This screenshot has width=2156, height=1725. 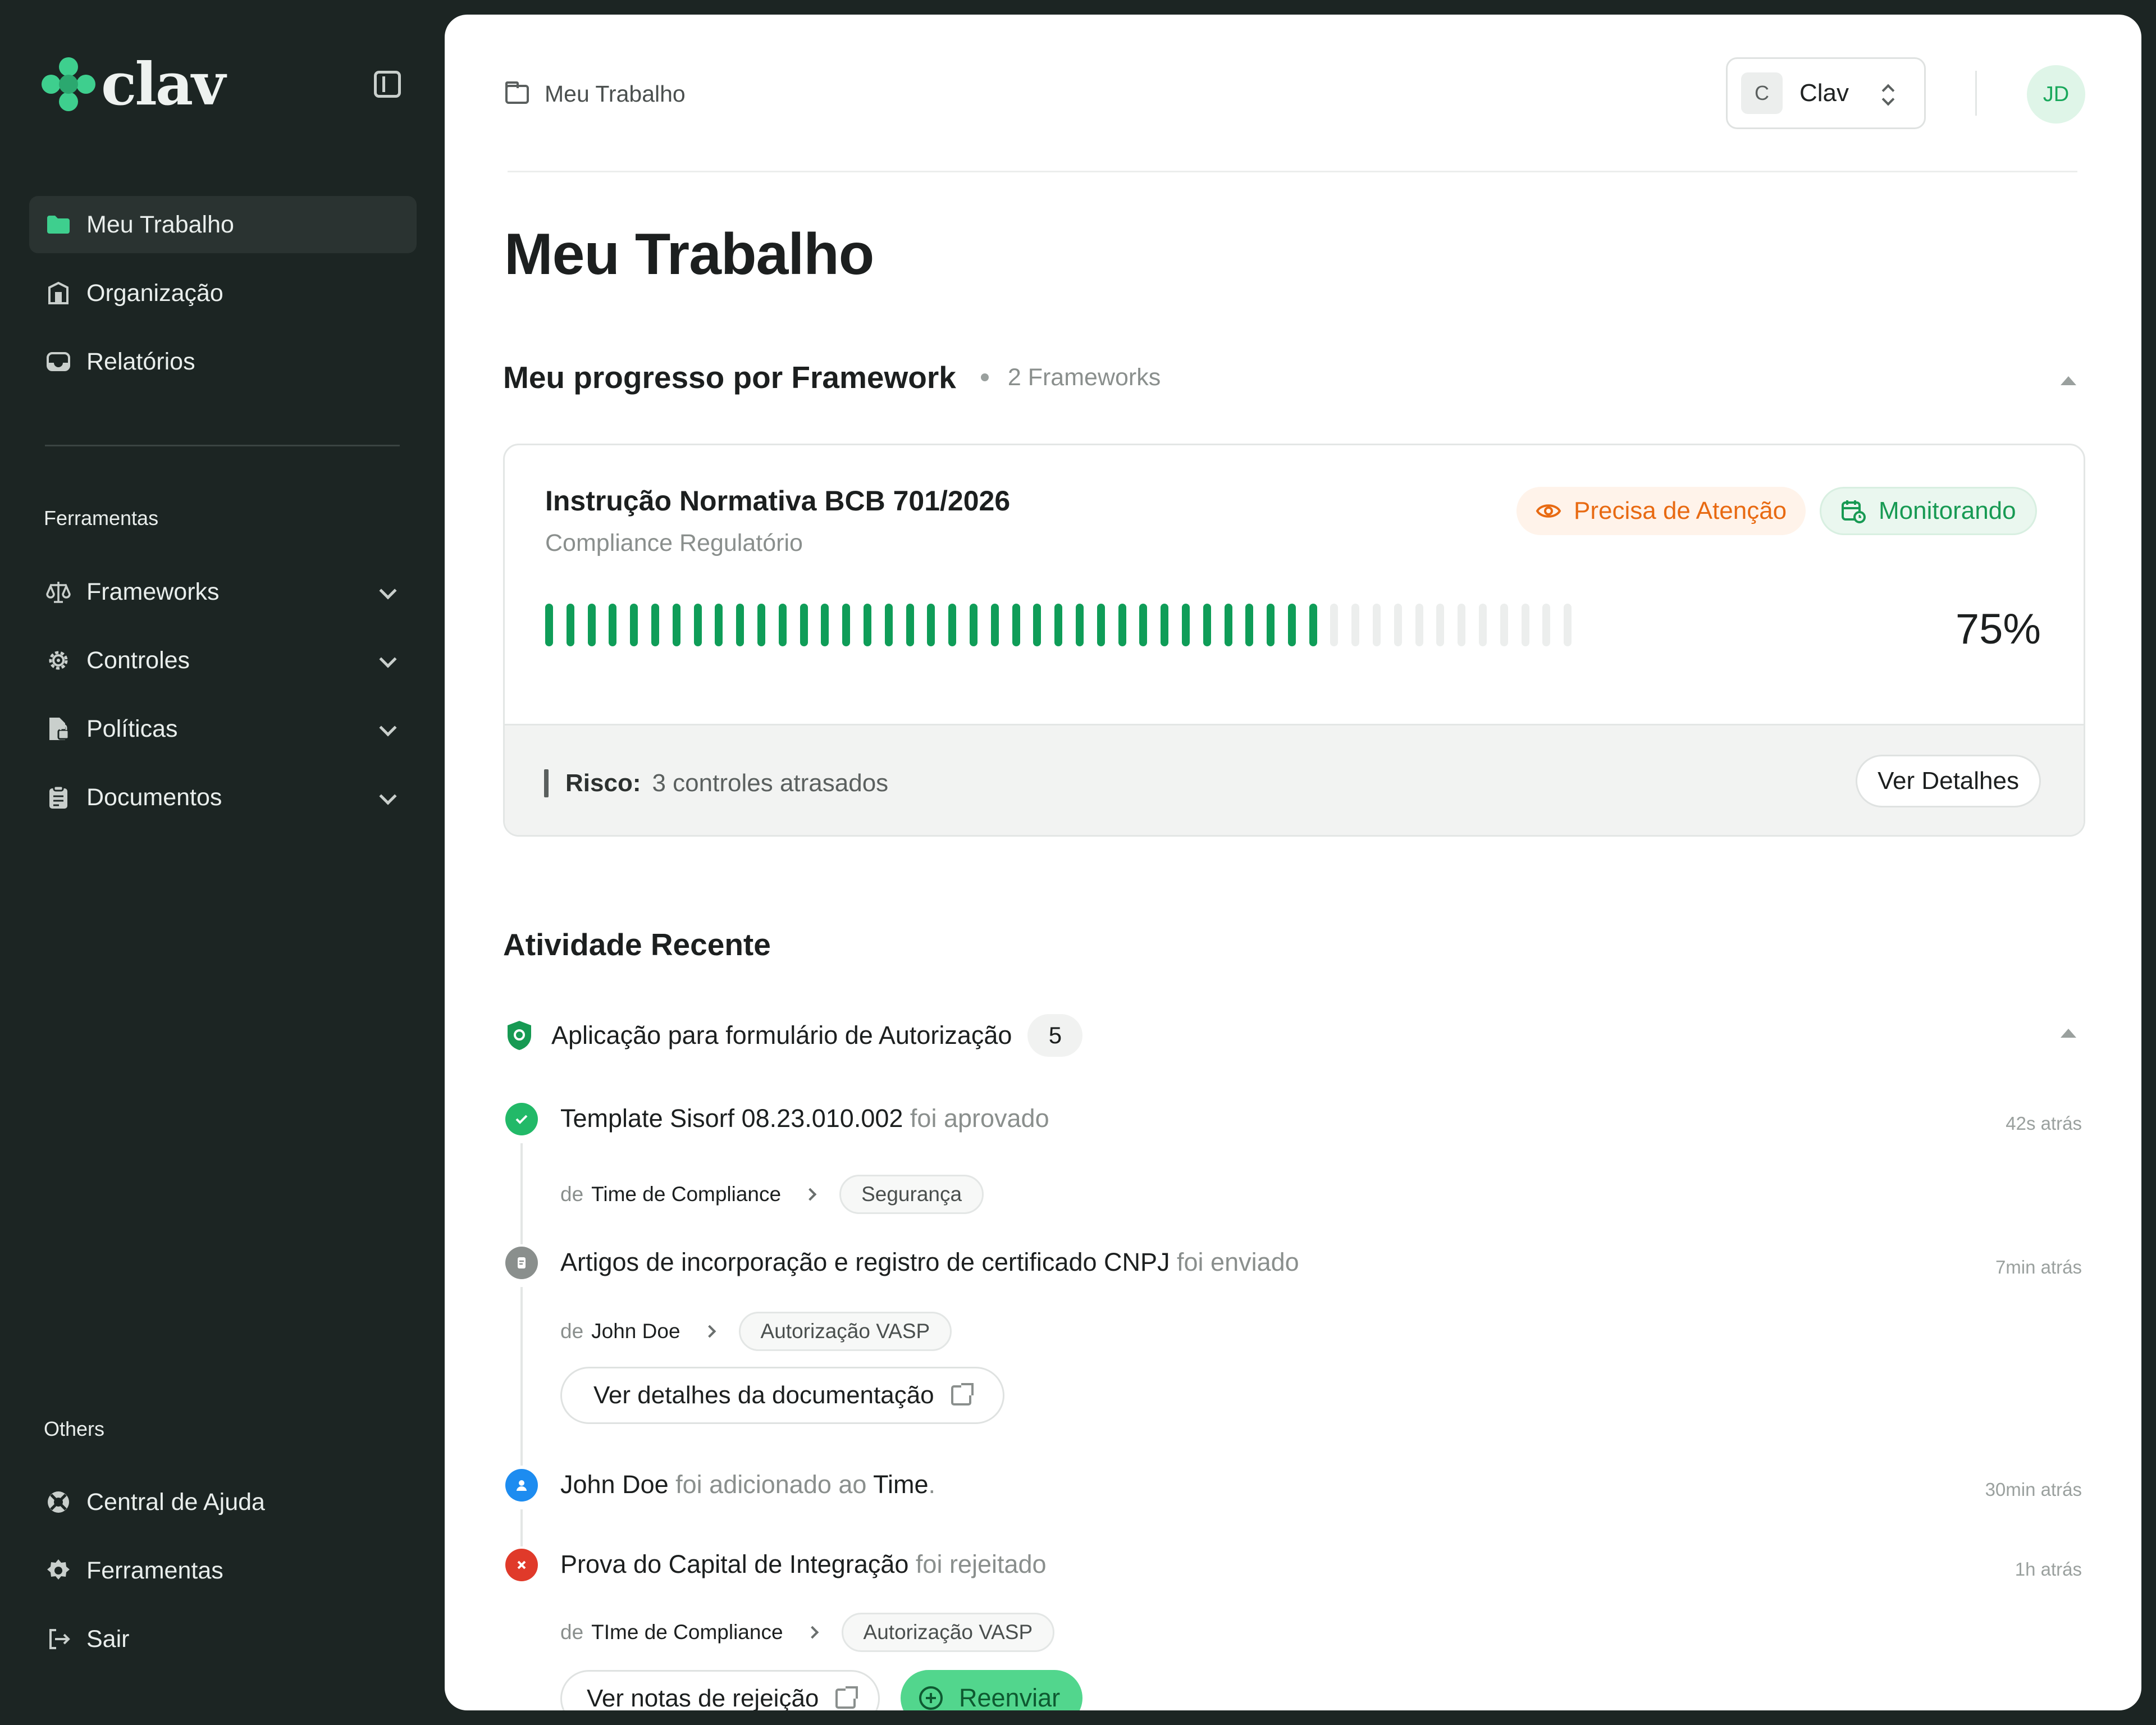 I want to click on avatar: JD, so click(x=2056, y=94).